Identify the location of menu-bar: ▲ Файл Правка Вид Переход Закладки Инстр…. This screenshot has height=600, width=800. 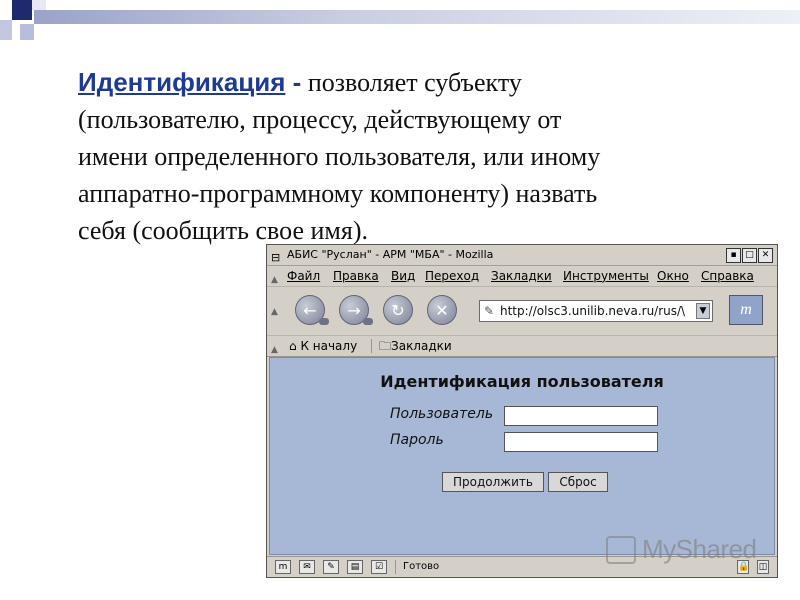
(522, 276).